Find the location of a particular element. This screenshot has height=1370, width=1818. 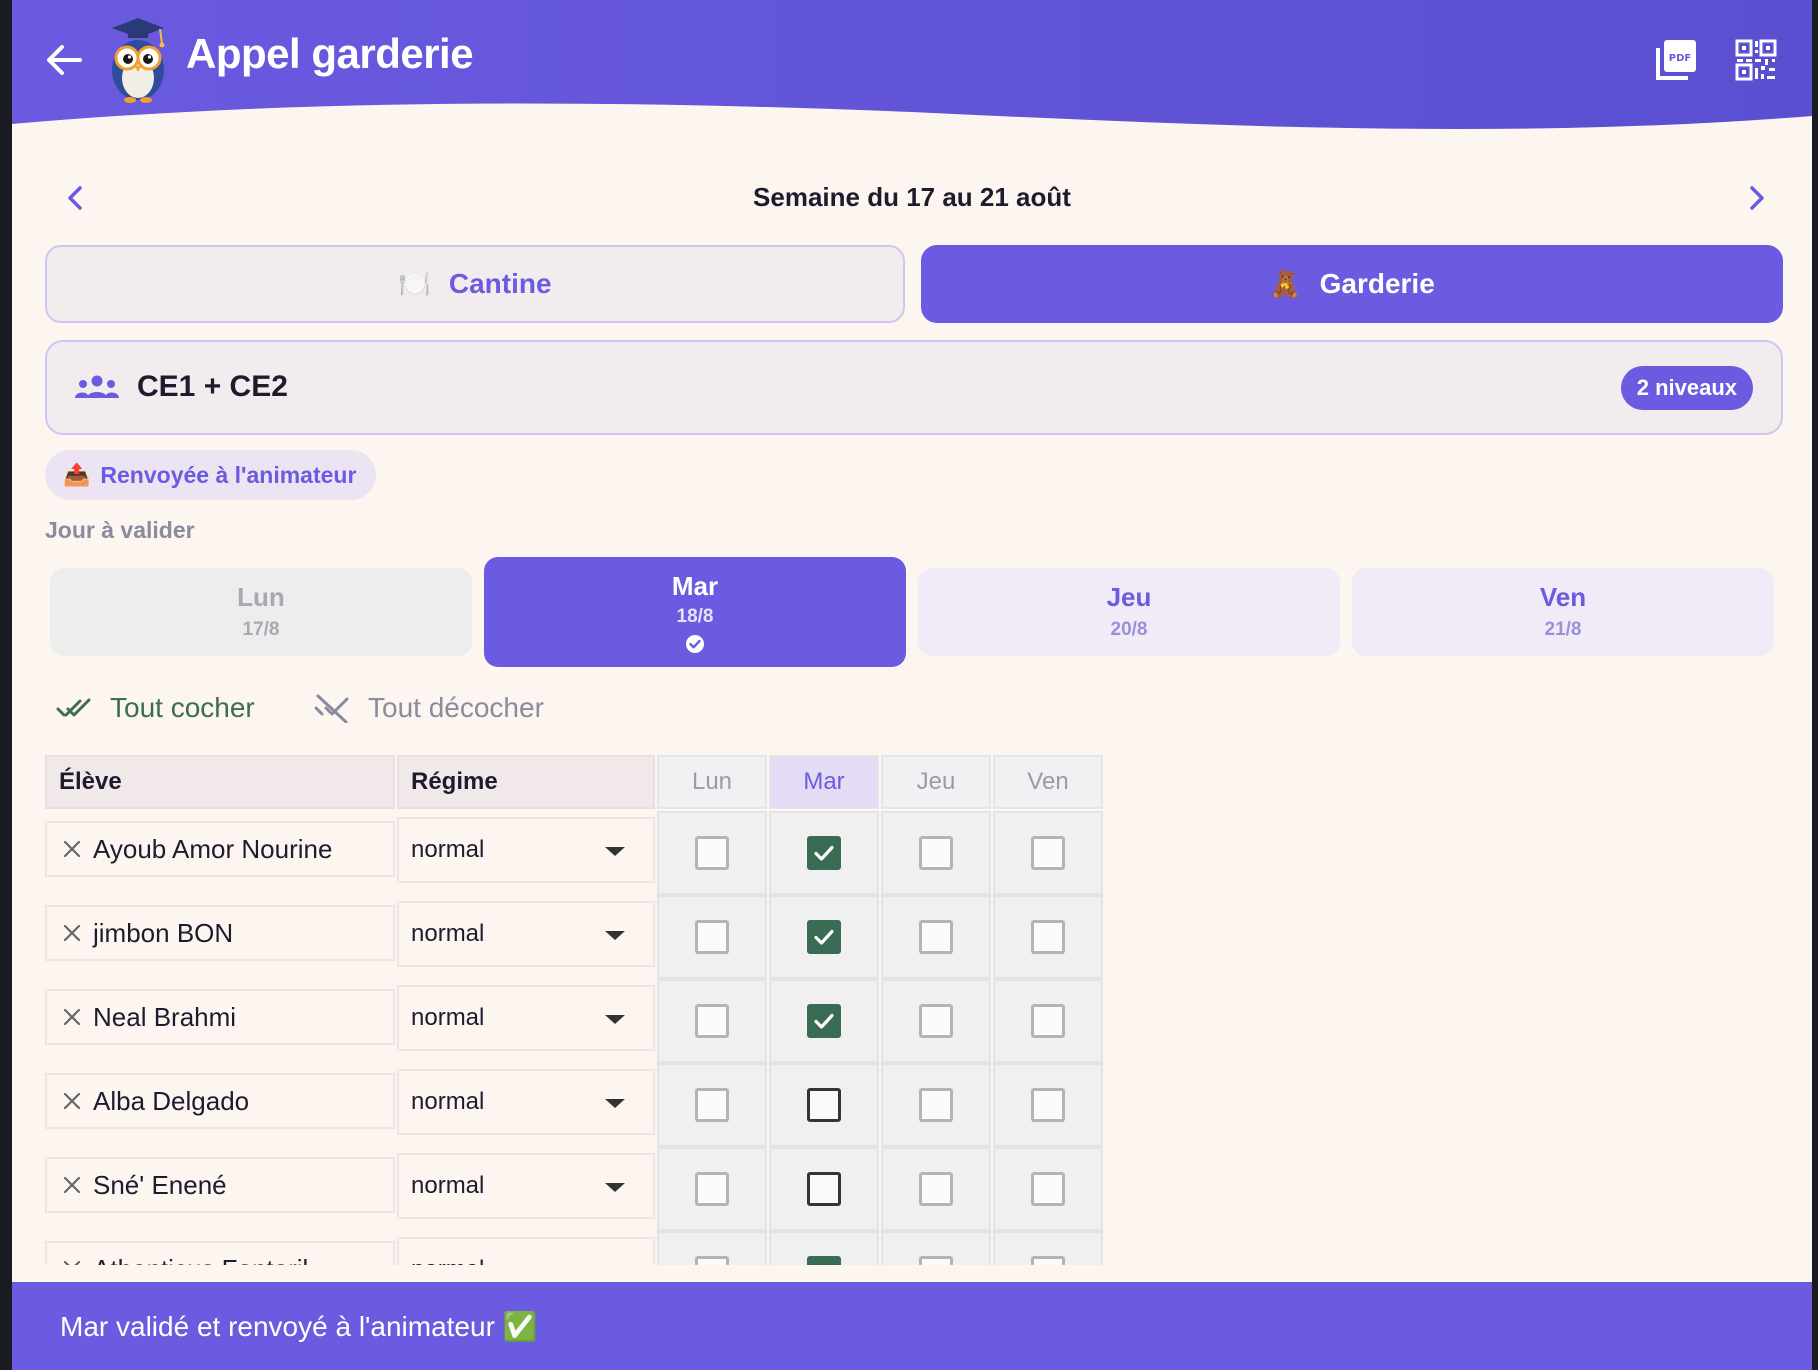

check-all-label: Tout cocher is located at coordinates (182, 707).